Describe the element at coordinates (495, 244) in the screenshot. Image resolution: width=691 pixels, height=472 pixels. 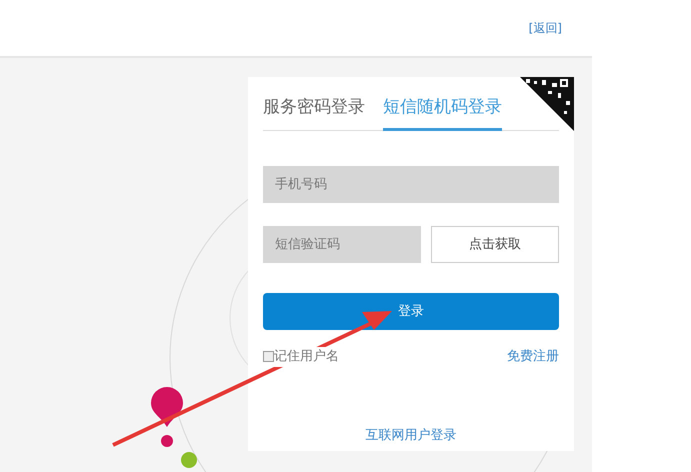
I see `get-code-button: 点击获取` at that location.